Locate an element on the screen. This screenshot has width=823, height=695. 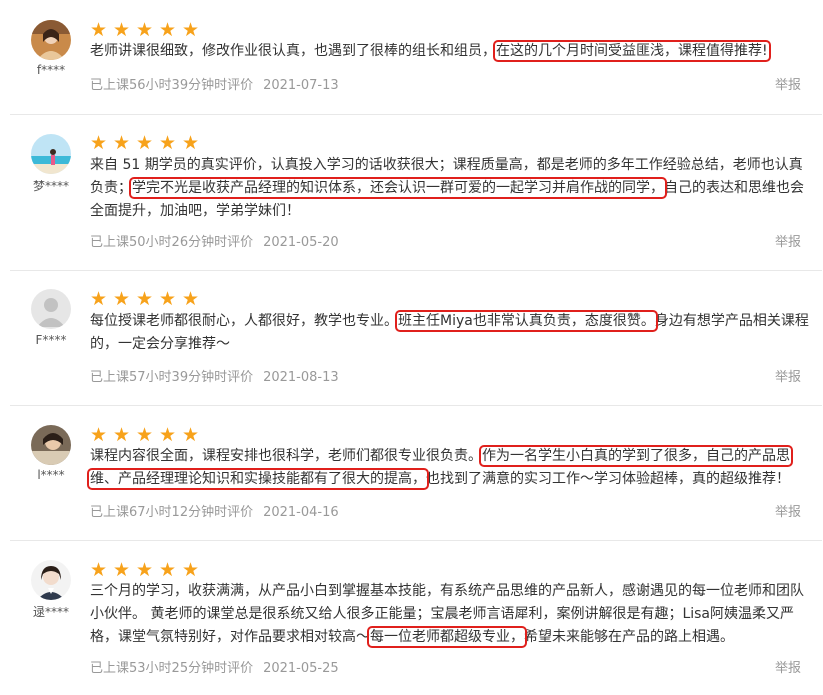
review-date: 2021-07-13 is located at coordinates (301, 85).